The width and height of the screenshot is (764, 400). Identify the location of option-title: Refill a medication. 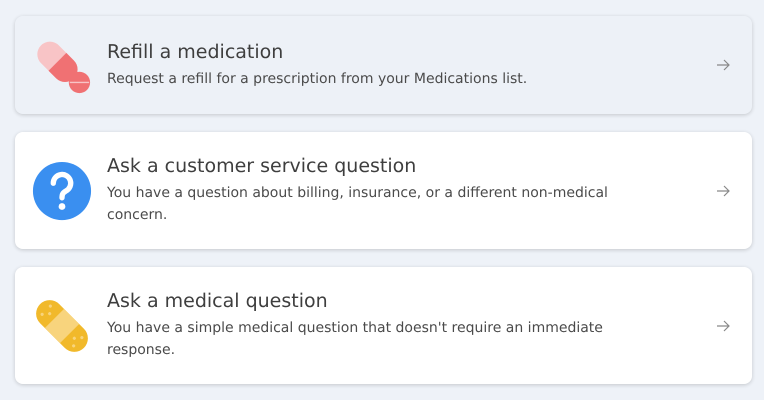
(195, 51).